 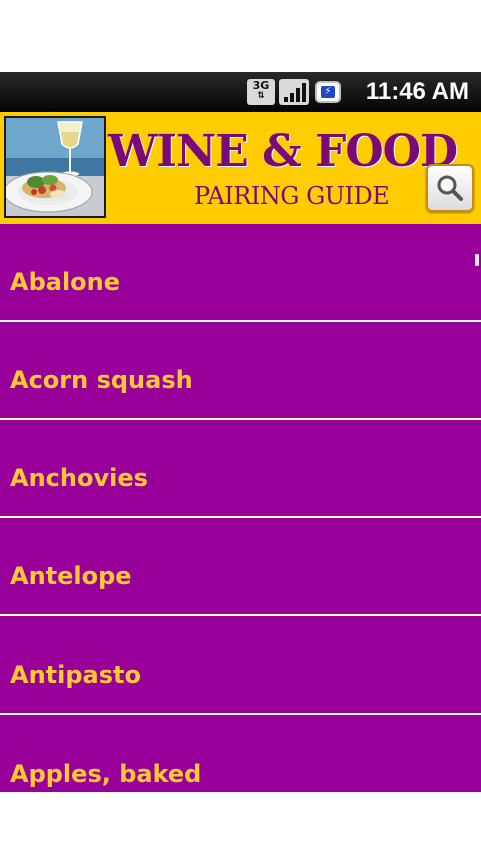 What do you see at coordinates (240, 754) in the screenshot?
I see `list-item: Apples, baked` at bounding box center [240, 754].